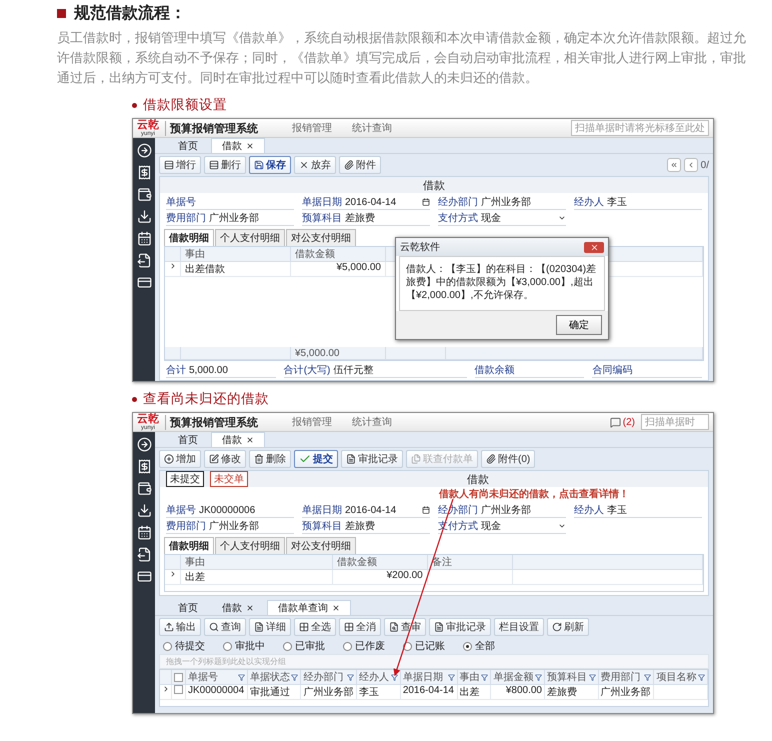  I want to click on field-value: 2016-04-14, so click(371, 202).